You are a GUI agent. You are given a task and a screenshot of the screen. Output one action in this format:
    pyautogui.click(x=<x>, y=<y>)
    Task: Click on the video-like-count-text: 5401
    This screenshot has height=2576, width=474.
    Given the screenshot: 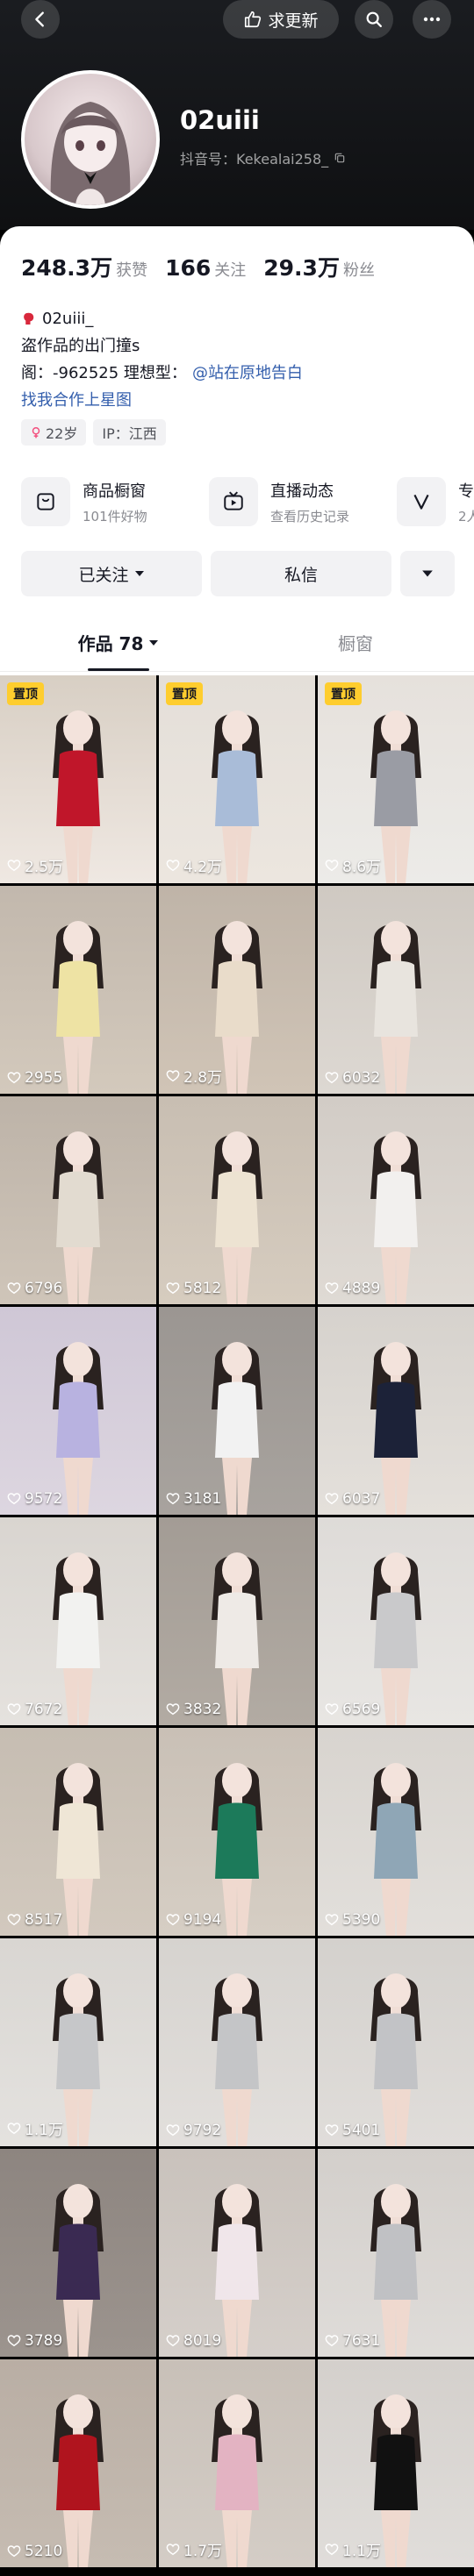 What is the action you would take?
    pyautogui.click(x=361, y=2131)
    